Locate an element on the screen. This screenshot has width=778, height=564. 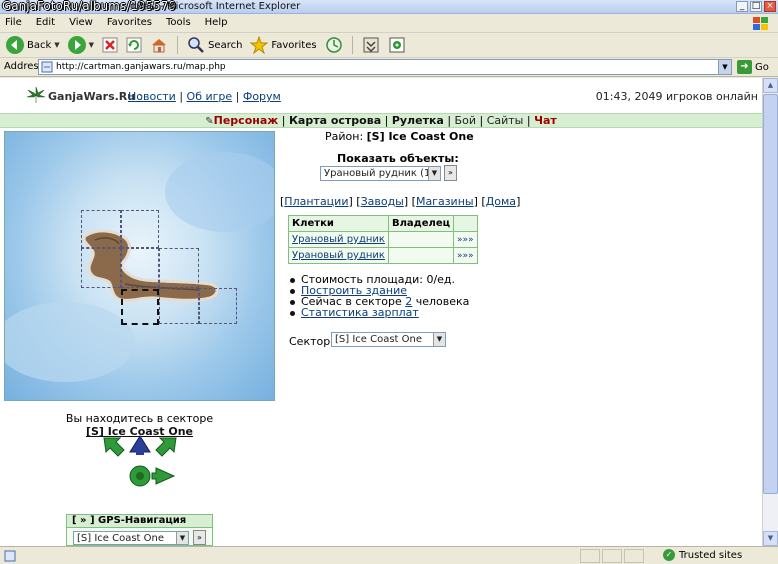
nav-battle: Бой is located at coordinates (465, 120).